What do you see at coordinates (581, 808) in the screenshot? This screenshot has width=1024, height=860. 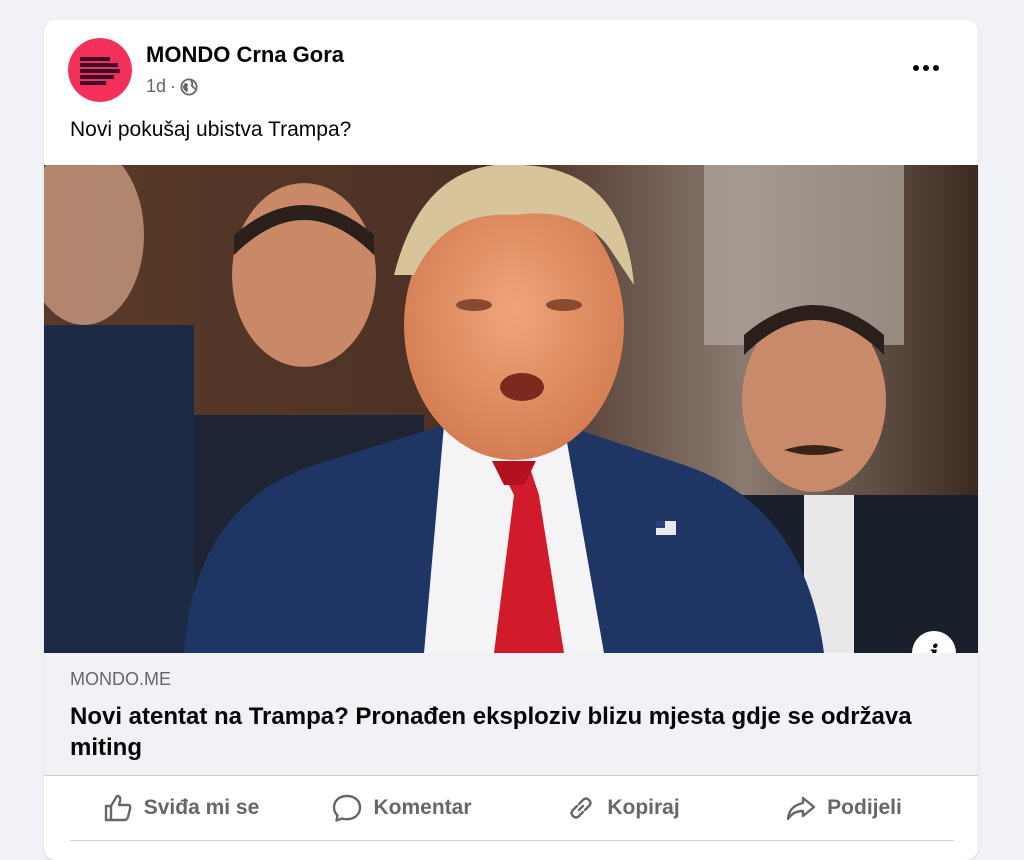 I see `link-icon` at bounding box center [581, 808].